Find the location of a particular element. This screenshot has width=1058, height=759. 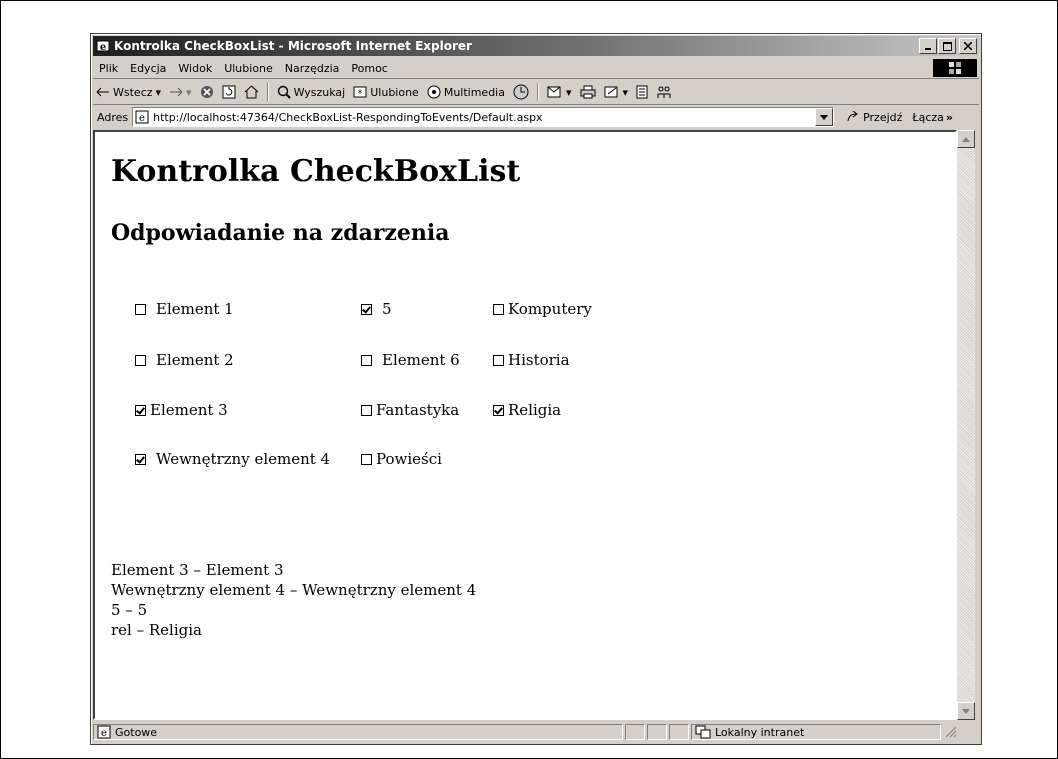

resize-grip-icon is located at coordinates (951, 732).